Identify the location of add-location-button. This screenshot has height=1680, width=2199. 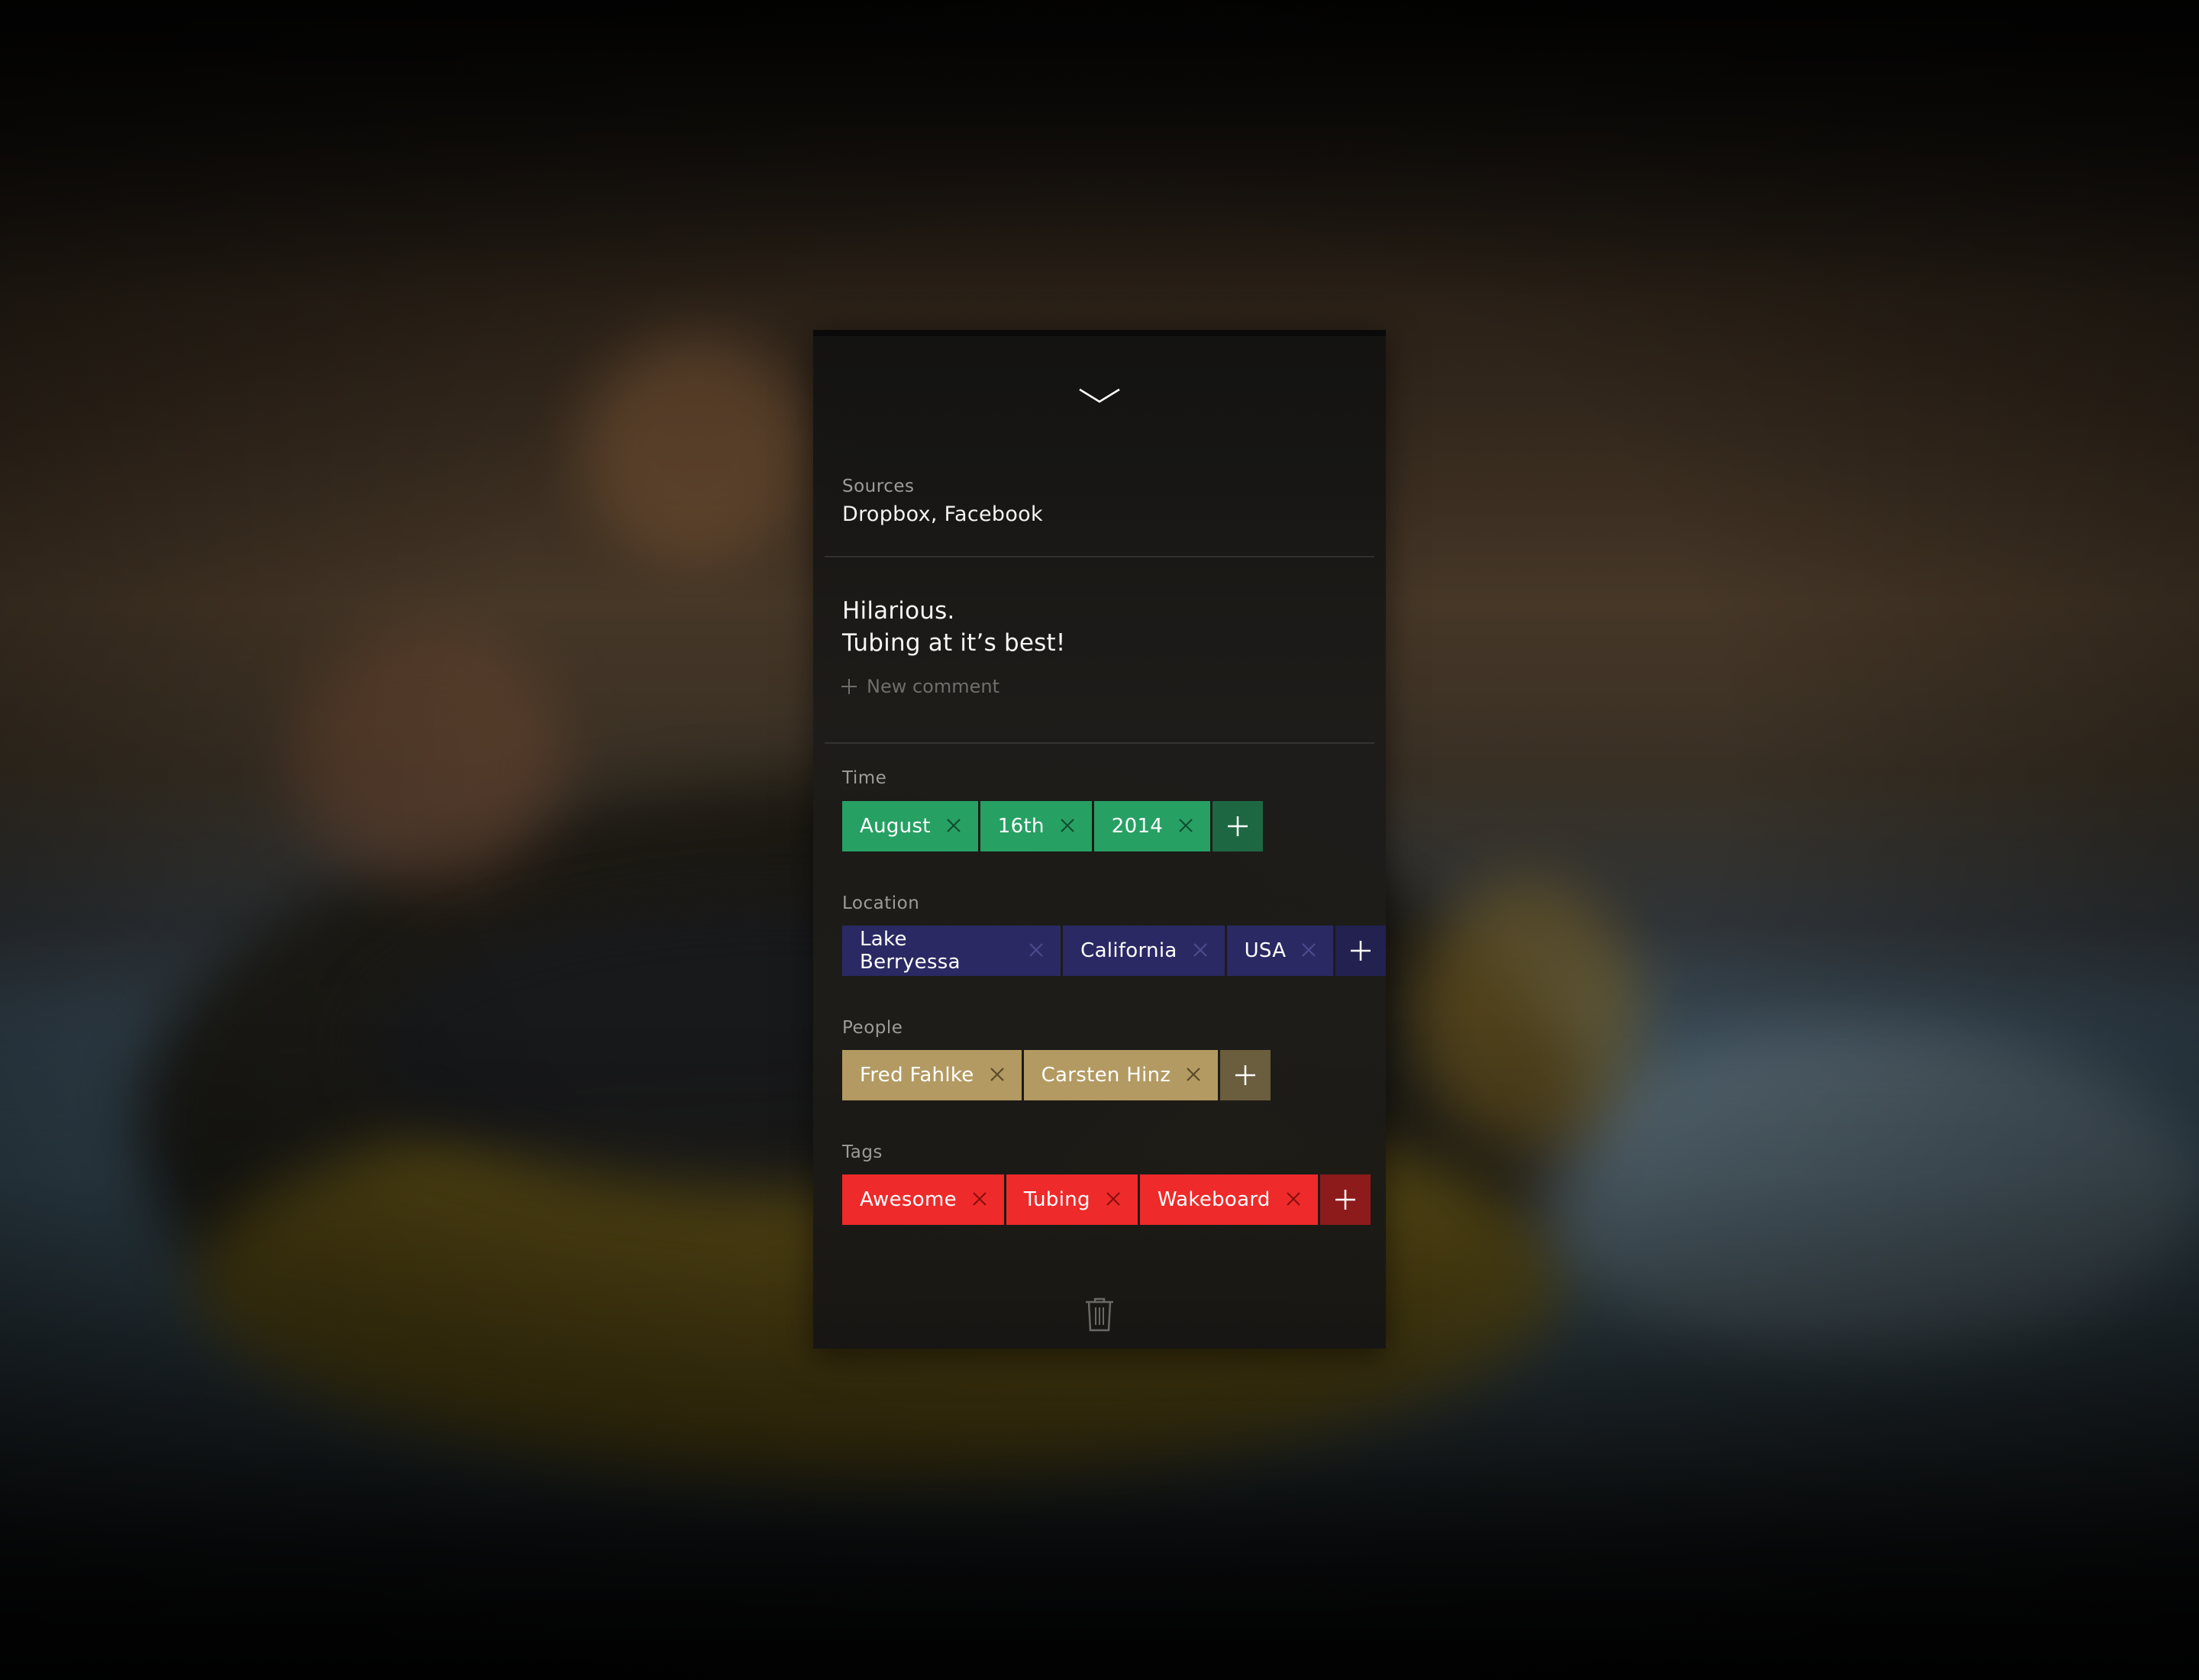
(1360, 951).